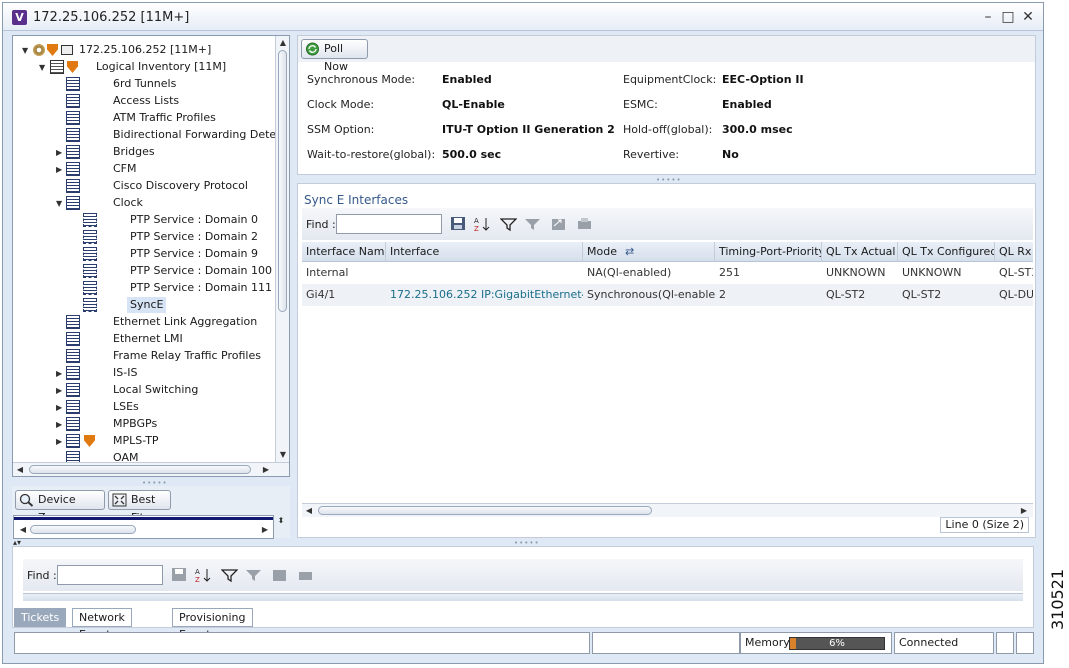 The image size is (1069, 668). Describe the element at coordinates (102, 624) in the screenshot. I see `tab-network-events: Network Events` at that location.